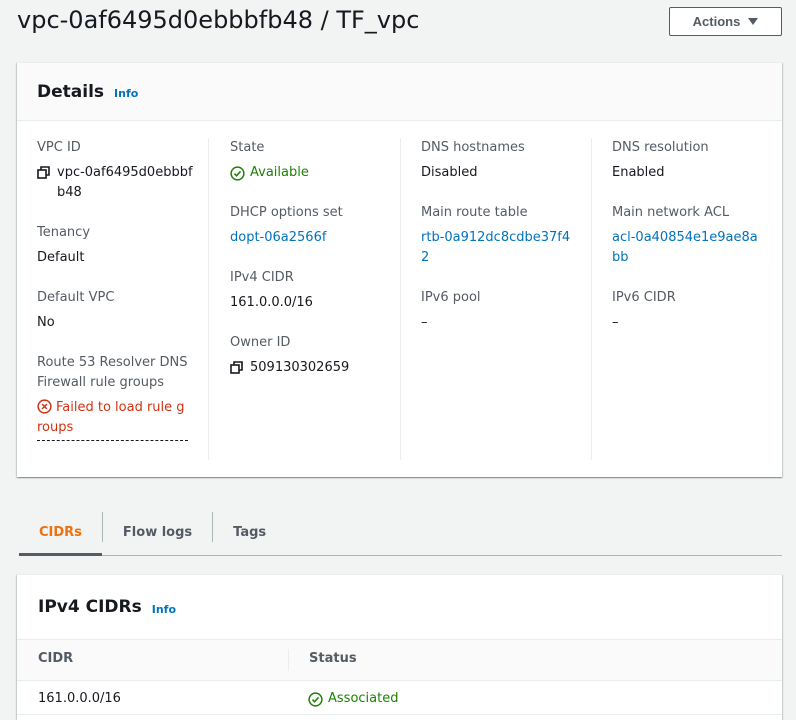 Image resolution: width=796 pixels, height=720 pixels. I want to click on ipv6-cidr-label: IPv6 CIDR, so click(644, 297).